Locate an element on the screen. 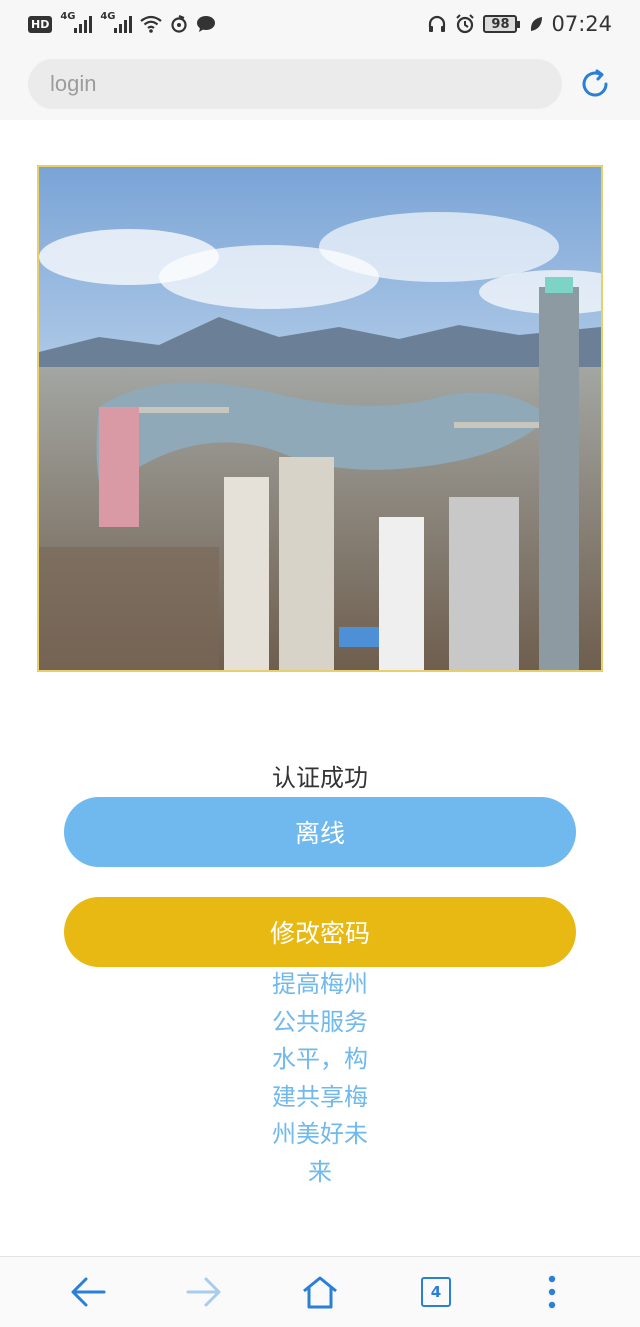 This screenshot has width=640, height=1327. status-right: 98 07:24 is located at coordinates (519, 24).